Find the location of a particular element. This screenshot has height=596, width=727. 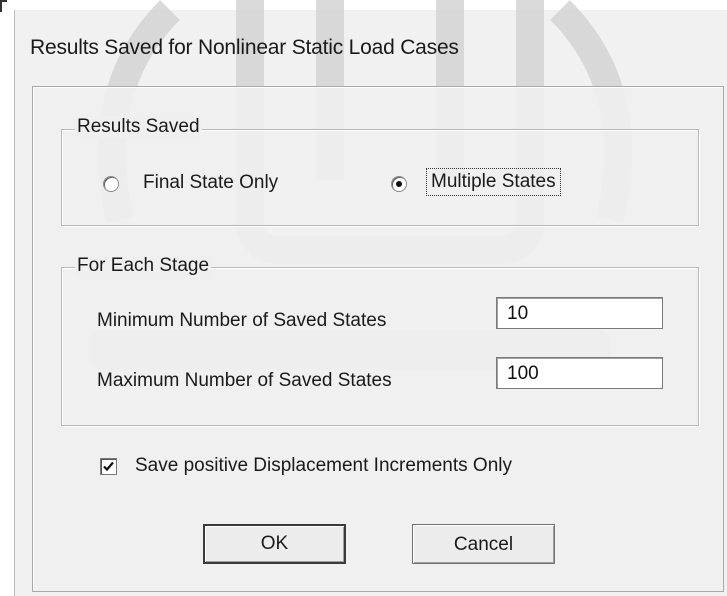

ok-button: OK is located at coordinates (274, 544).